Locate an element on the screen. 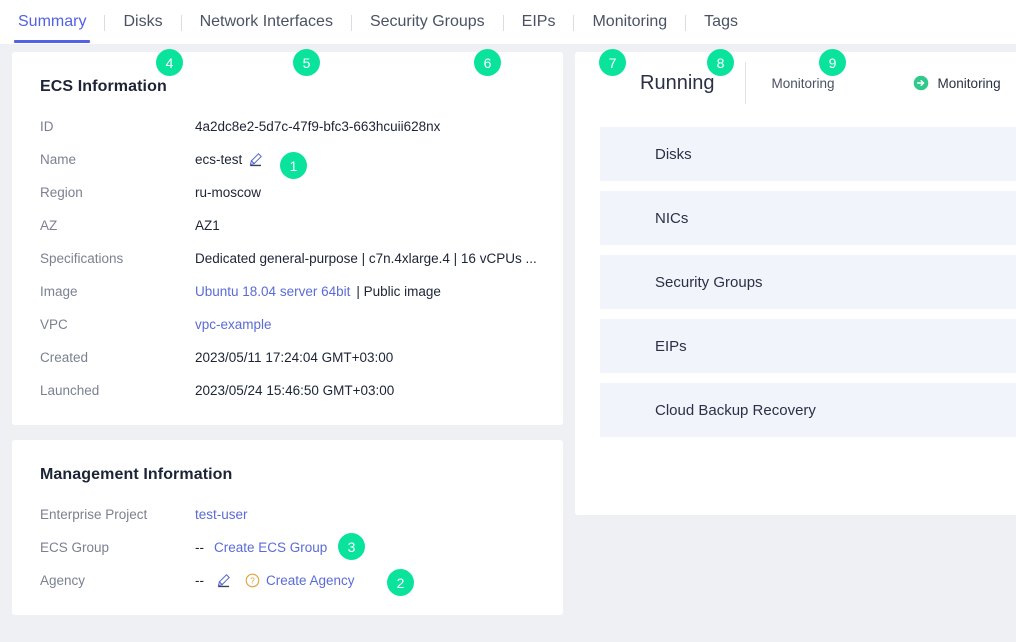 The width and height of the screenshot is (1016, 642). tab-tags: Tags is located at coordinates (721, 22).